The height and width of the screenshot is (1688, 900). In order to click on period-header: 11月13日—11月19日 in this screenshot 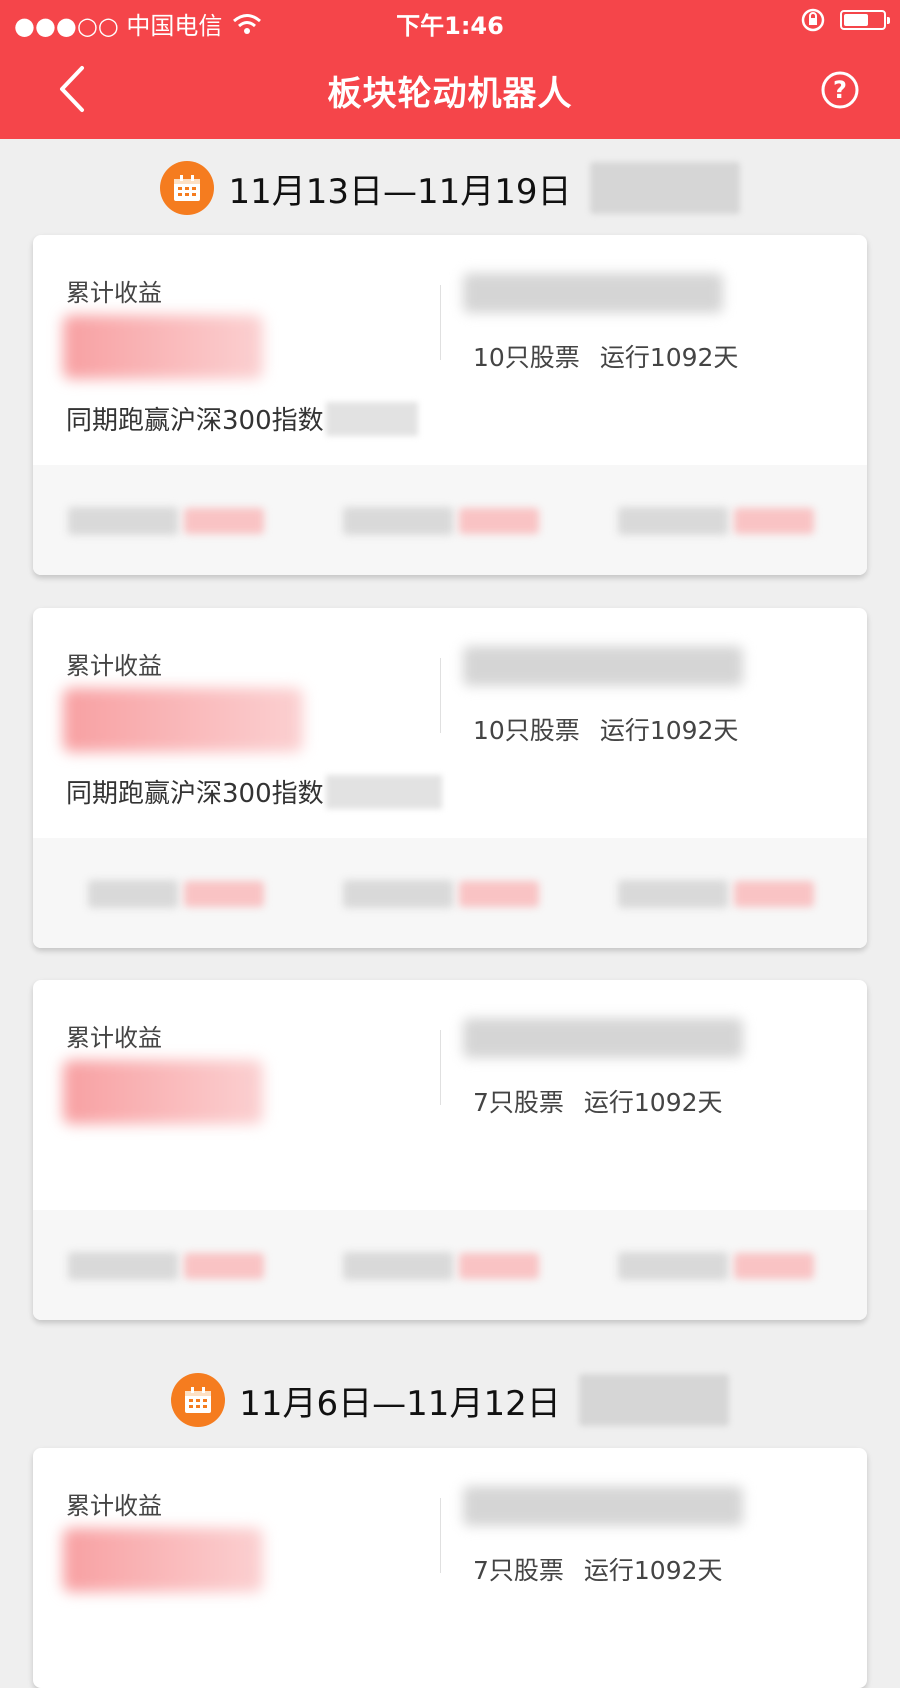, I will do `click(450, 188)`.